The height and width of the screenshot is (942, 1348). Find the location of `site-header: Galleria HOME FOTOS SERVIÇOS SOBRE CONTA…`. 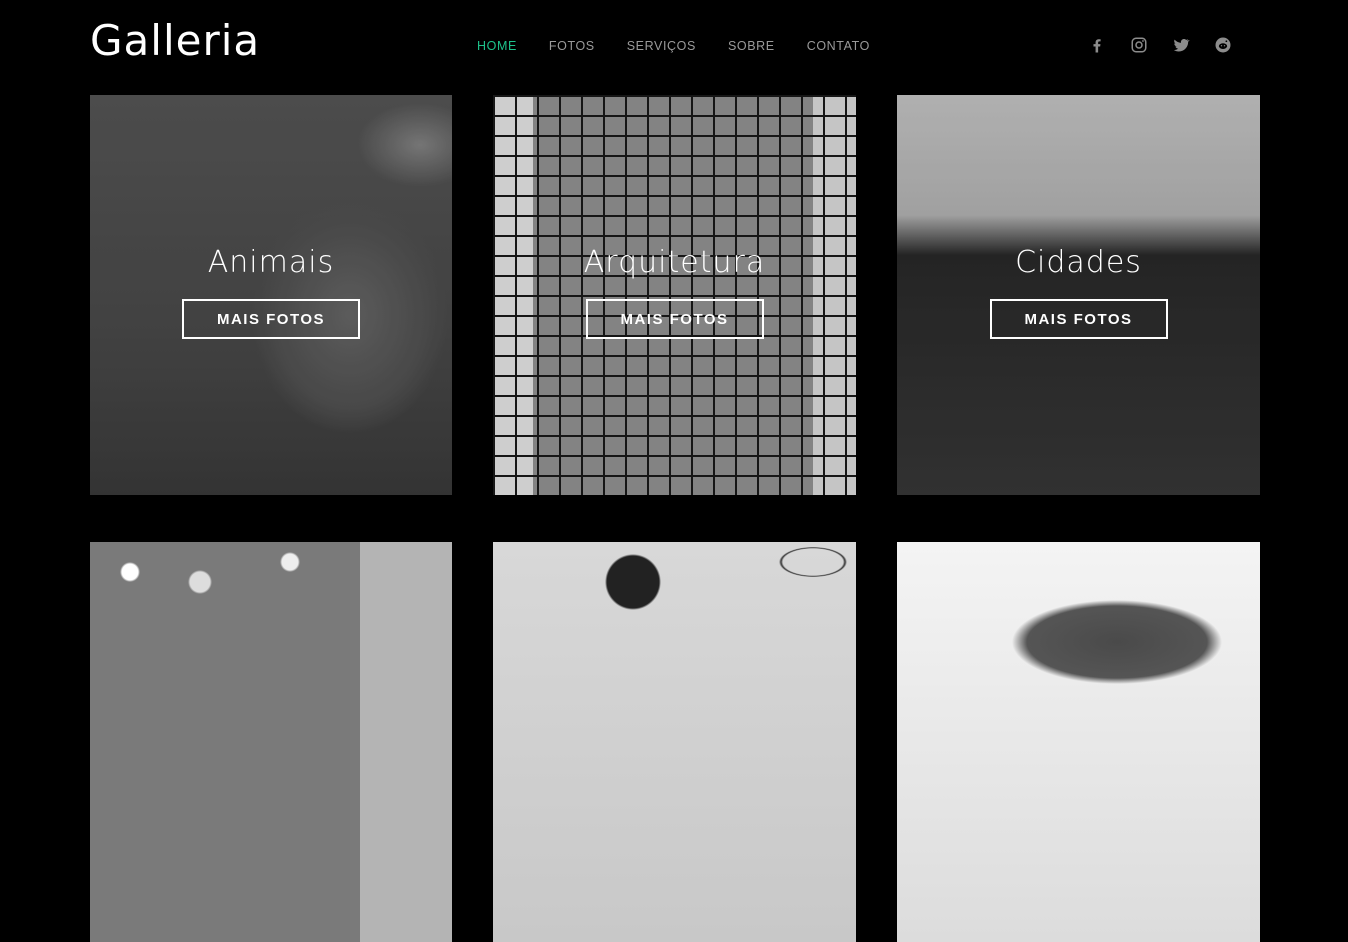

site-header: Galleria HOME FOTOS SERVIÇOS SOBRE CONTA… is located at coordinates (674, 47).